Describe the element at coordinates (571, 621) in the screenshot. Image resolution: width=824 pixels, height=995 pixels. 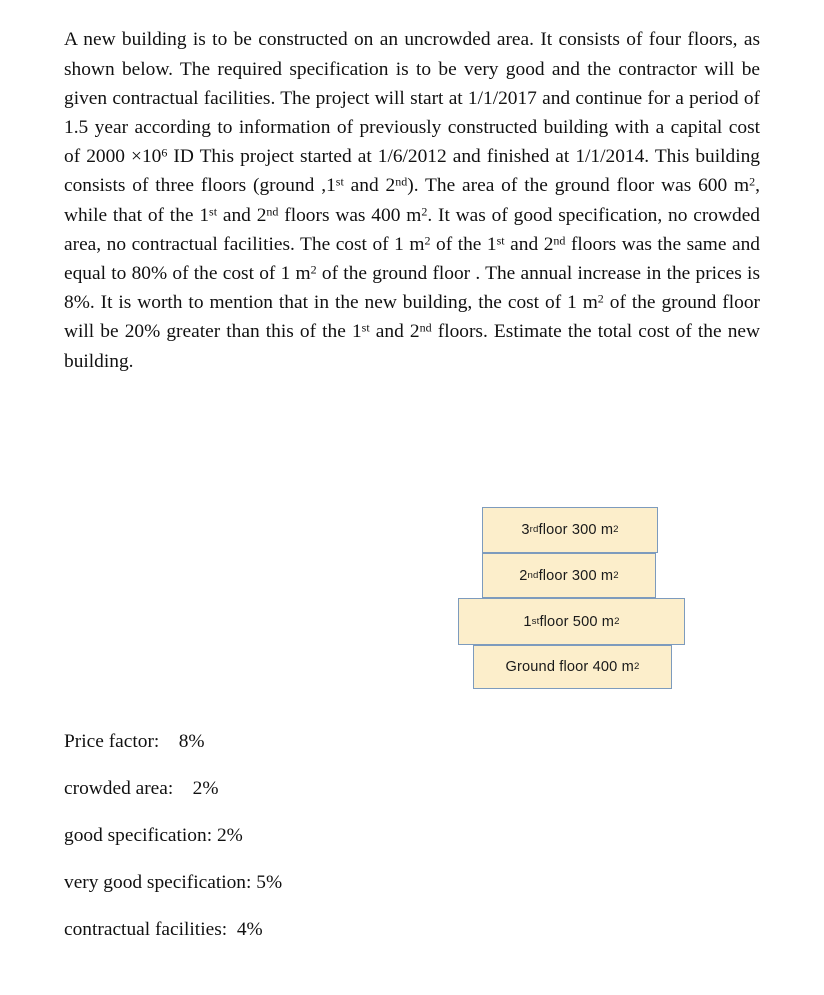
I see `floor-box-first: 1st floor 500 m2` at that location.